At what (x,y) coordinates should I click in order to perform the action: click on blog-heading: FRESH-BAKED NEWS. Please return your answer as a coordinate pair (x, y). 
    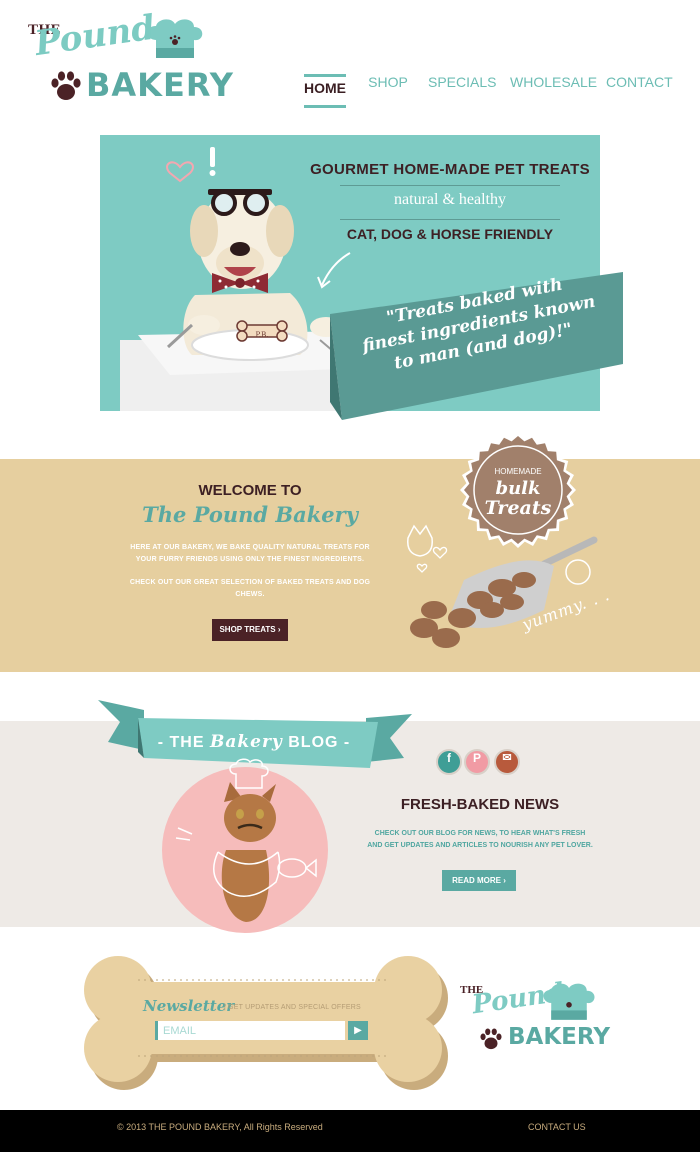
    Looking at the image, I should click on (480, 804).